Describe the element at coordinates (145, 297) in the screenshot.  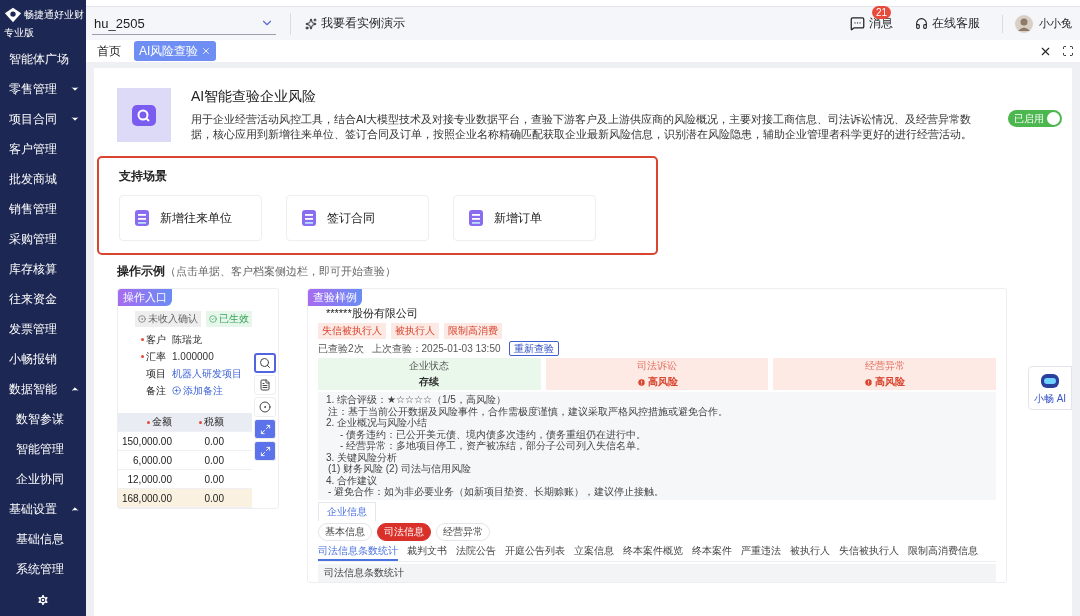
I see `screenshot-badge: 操作入口` at that location.